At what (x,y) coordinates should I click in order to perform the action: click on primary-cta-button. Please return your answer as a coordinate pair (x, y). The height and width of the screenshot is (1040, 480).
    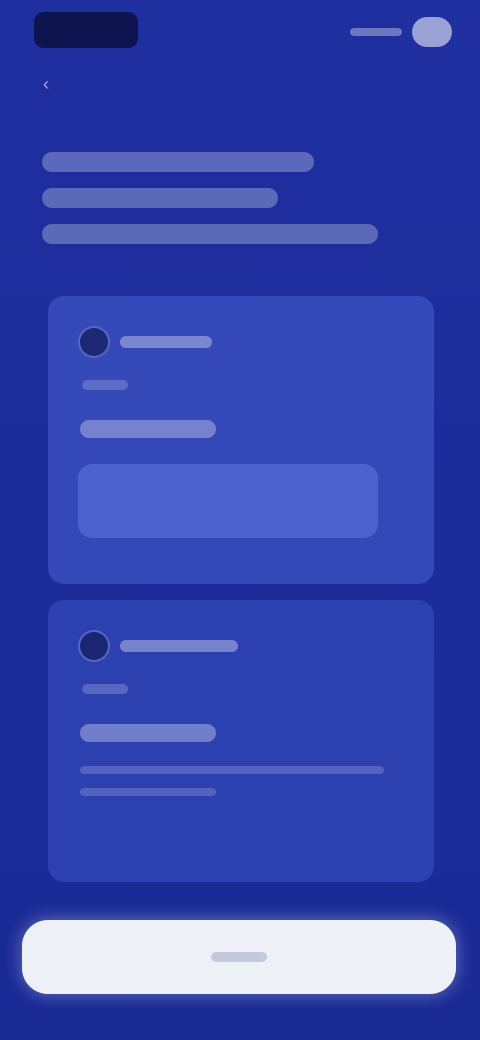
    Looking at the image, I should click on (239, 957).